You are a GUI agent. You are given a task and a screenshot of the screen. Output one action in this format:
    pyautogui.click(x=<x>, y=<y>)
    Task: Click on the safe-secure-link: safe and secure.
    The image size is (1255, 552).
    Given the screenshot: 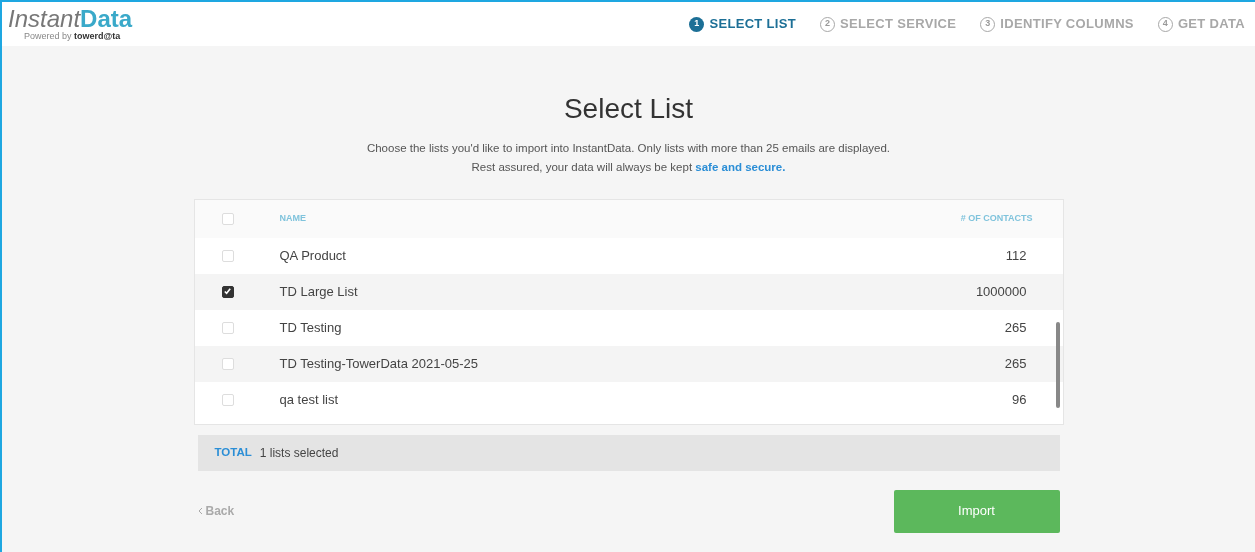 What is the action you would take?
    pyautogui.click(x=740, y=167)
    